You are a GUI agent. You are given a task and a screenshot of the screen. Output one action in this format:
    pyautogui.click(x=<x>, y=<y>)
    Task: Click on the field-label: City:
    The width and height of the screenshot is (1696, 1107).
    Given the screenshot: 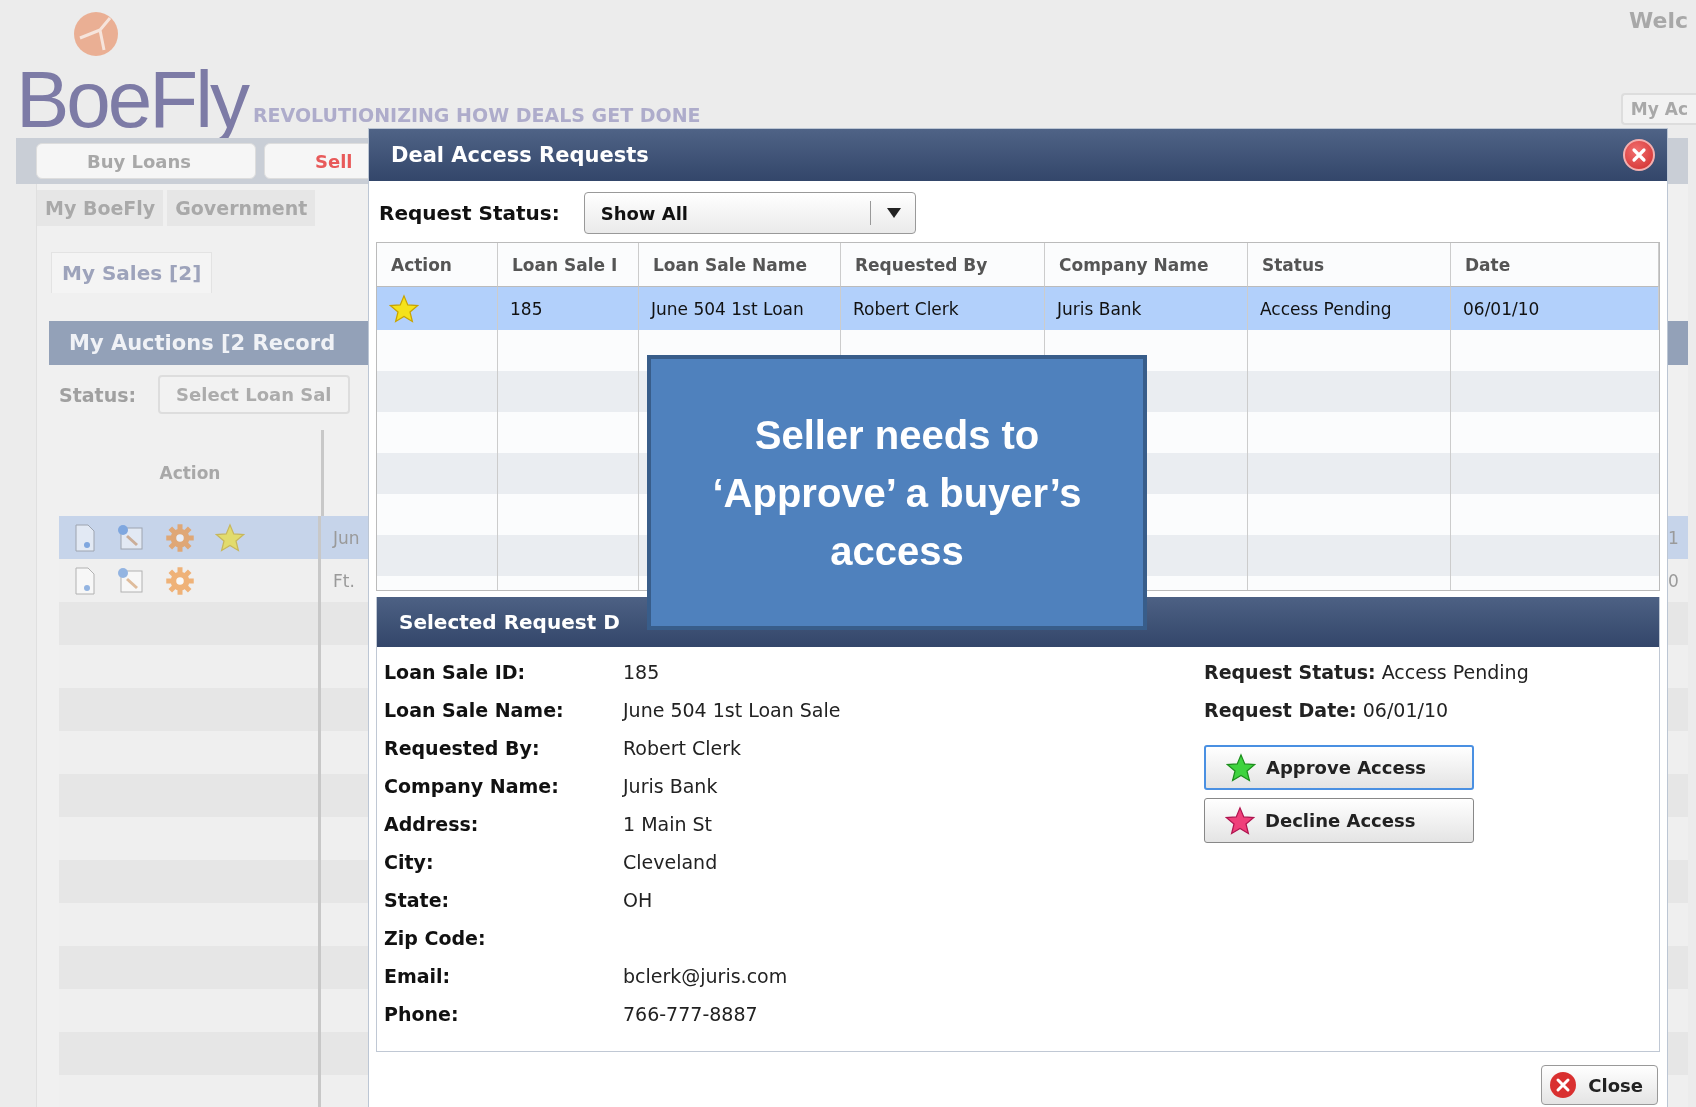 What is the action you would take?
    pyautogui.click(x=409, y=862)
    